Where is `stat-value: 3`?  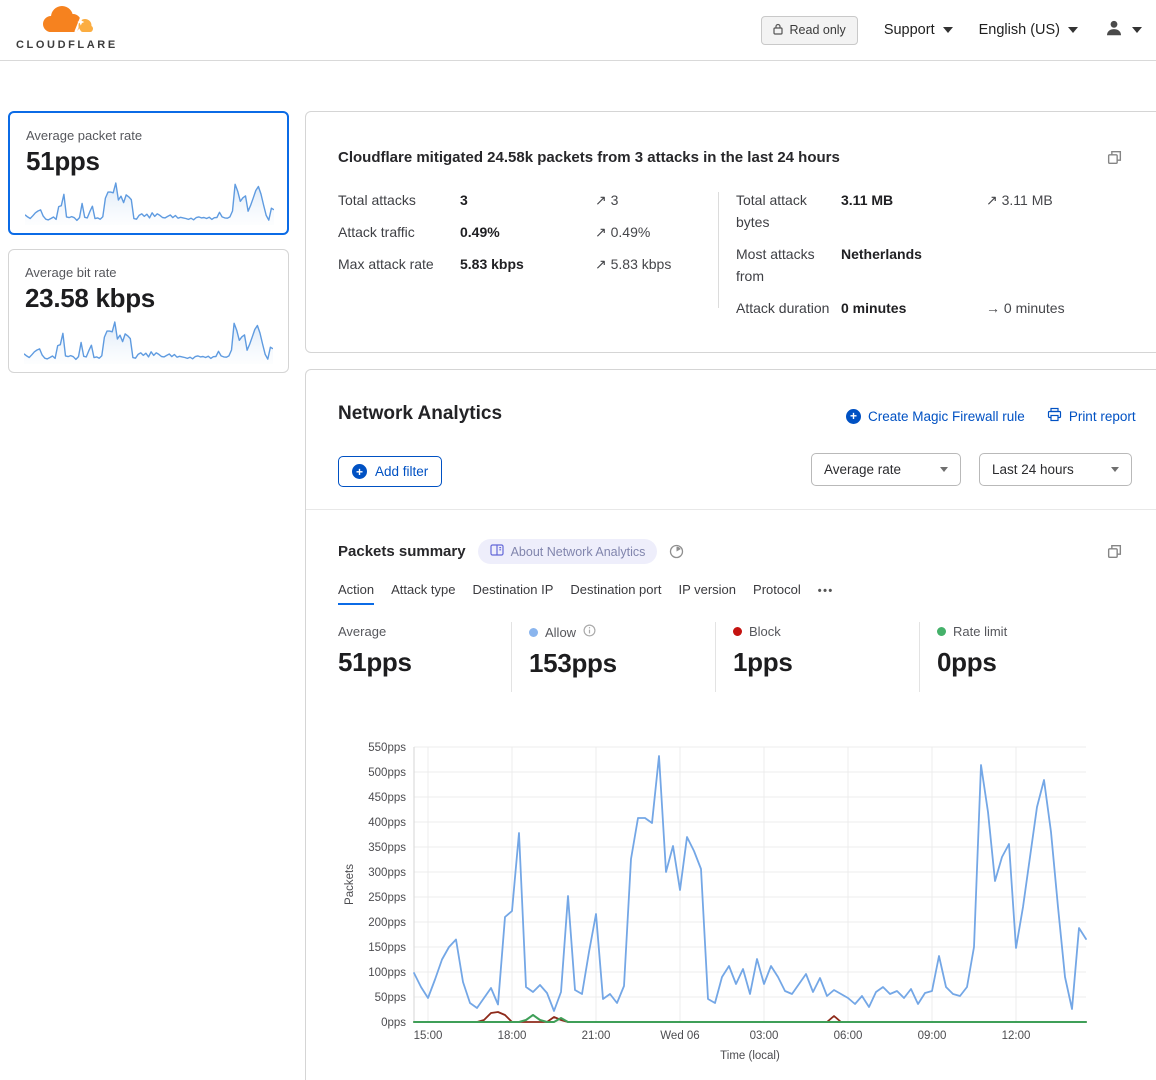
stat-value: 3 is located at coordinates (464, 200).